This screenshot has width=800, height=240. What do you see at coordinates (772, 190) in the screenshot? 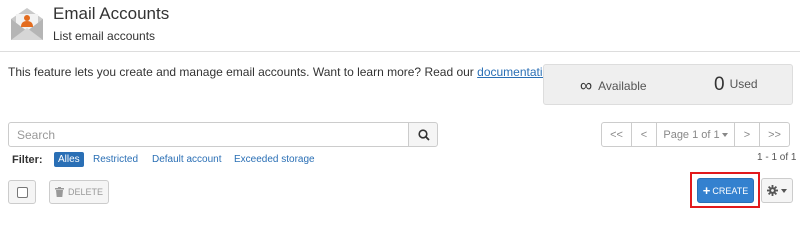
I see `gear-icon` at bounding box center [772, 190].